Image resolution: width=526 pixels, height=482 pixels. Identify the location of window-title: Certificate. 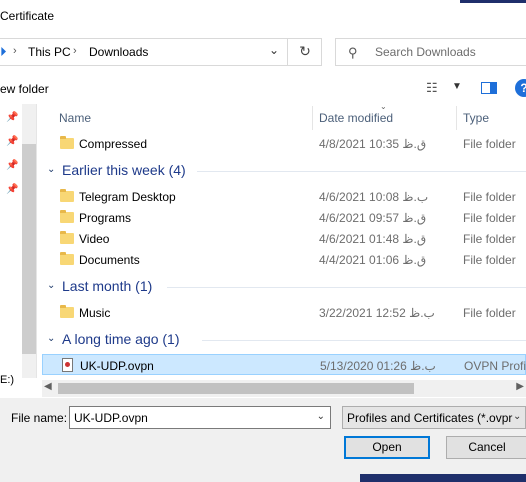
(27, 16).